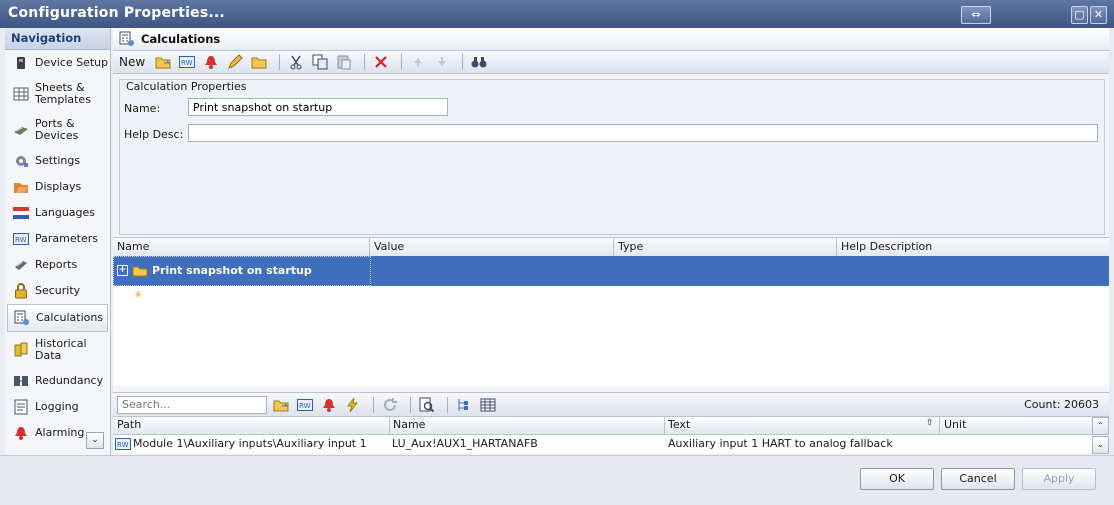 This screenshot has width=1114, height=505. Describe the element at coordinates (976, 15) in the screenshot. I see `resize-button: ⇔` at that location.